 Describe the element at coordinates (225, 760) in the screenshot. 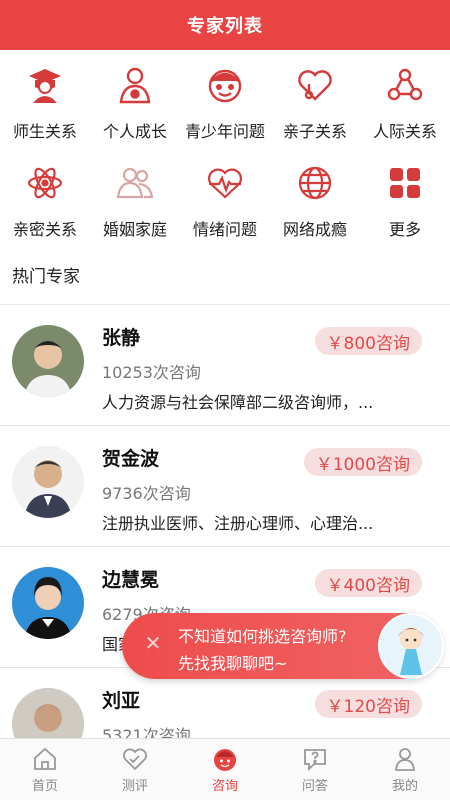

I see `consult-icon` at that location.